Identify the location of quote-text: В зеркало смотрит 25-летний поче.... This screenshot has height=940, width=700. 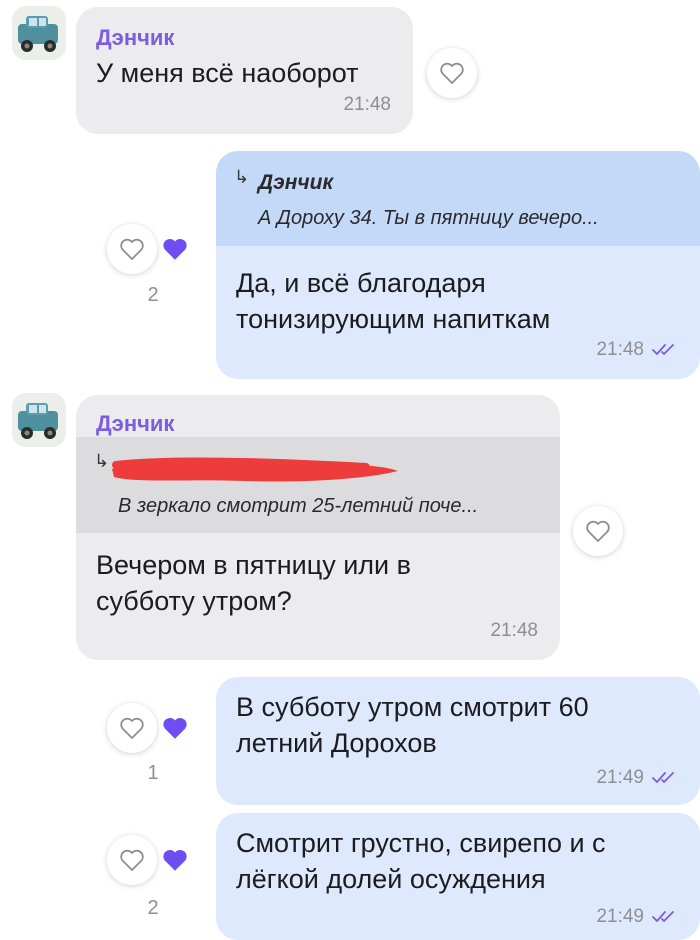
(298, 506).